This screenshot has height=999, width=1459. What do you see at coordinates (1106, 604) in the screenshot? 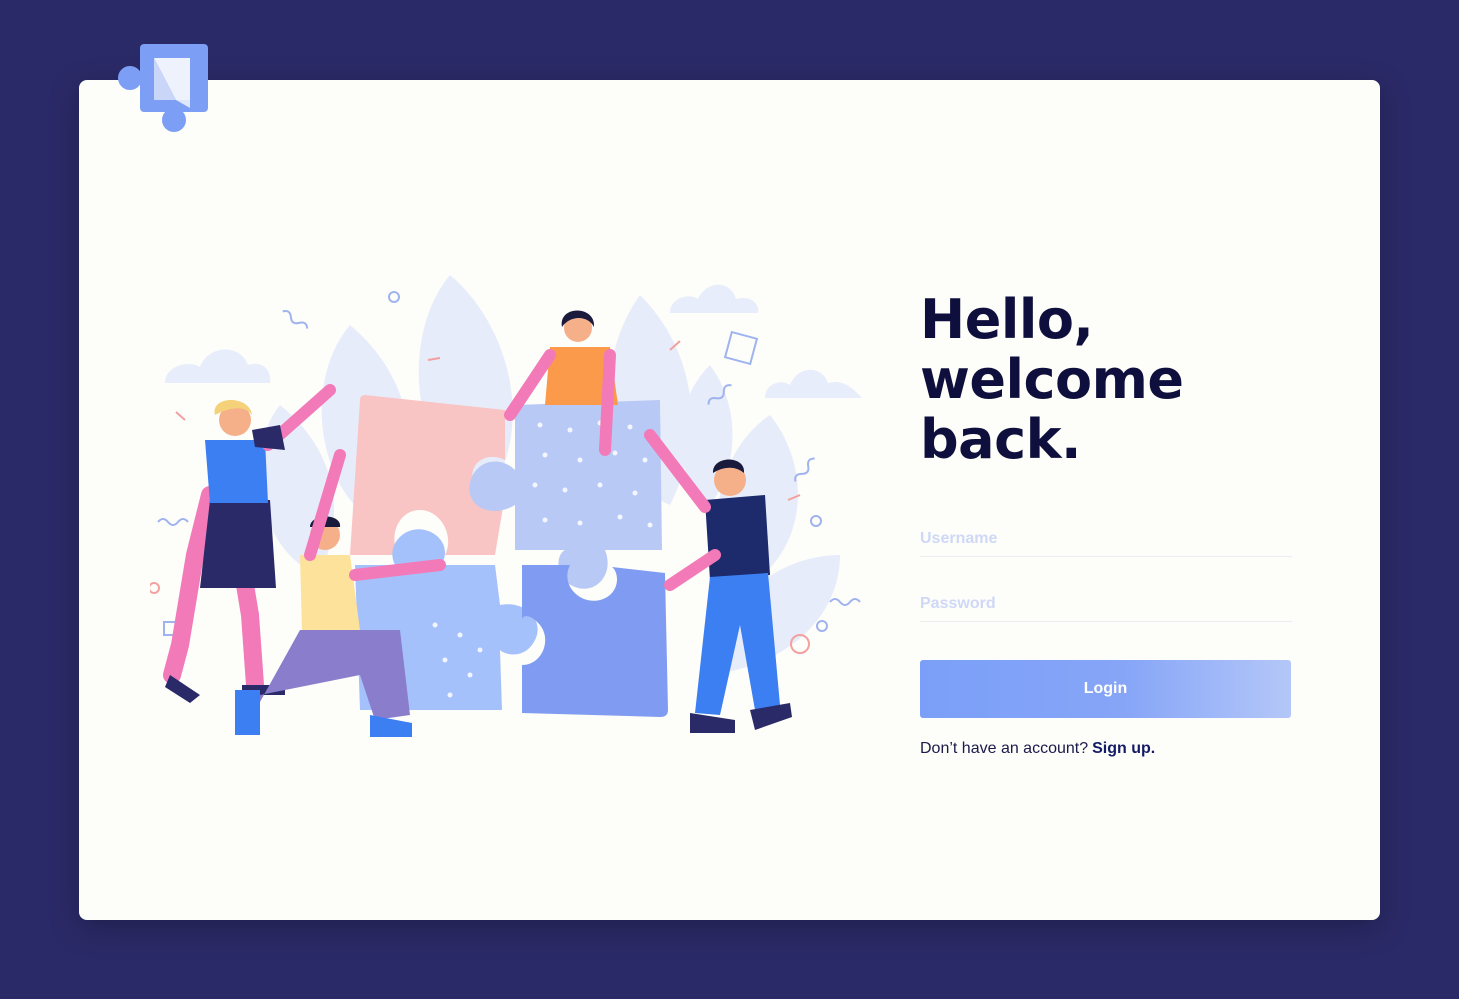
I see `password-input` at bounding box center [1106, 604].